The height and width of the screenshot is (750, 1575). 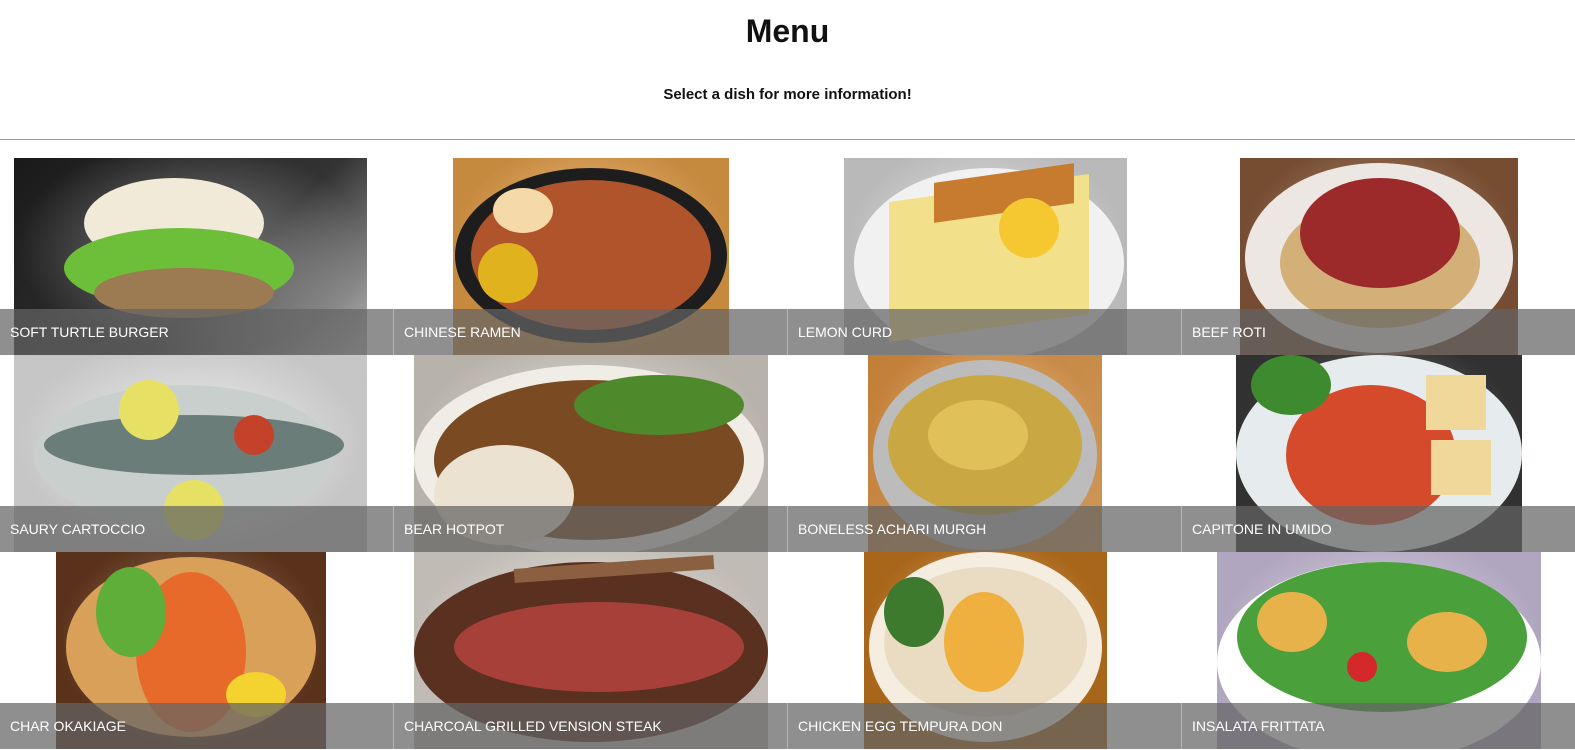 What do you see at coordinates (591, 726) in the screenshot?
I see `dish-caption: CHARCOAL GRILLED VENSION STEAK` at bounding box center [591, 726].